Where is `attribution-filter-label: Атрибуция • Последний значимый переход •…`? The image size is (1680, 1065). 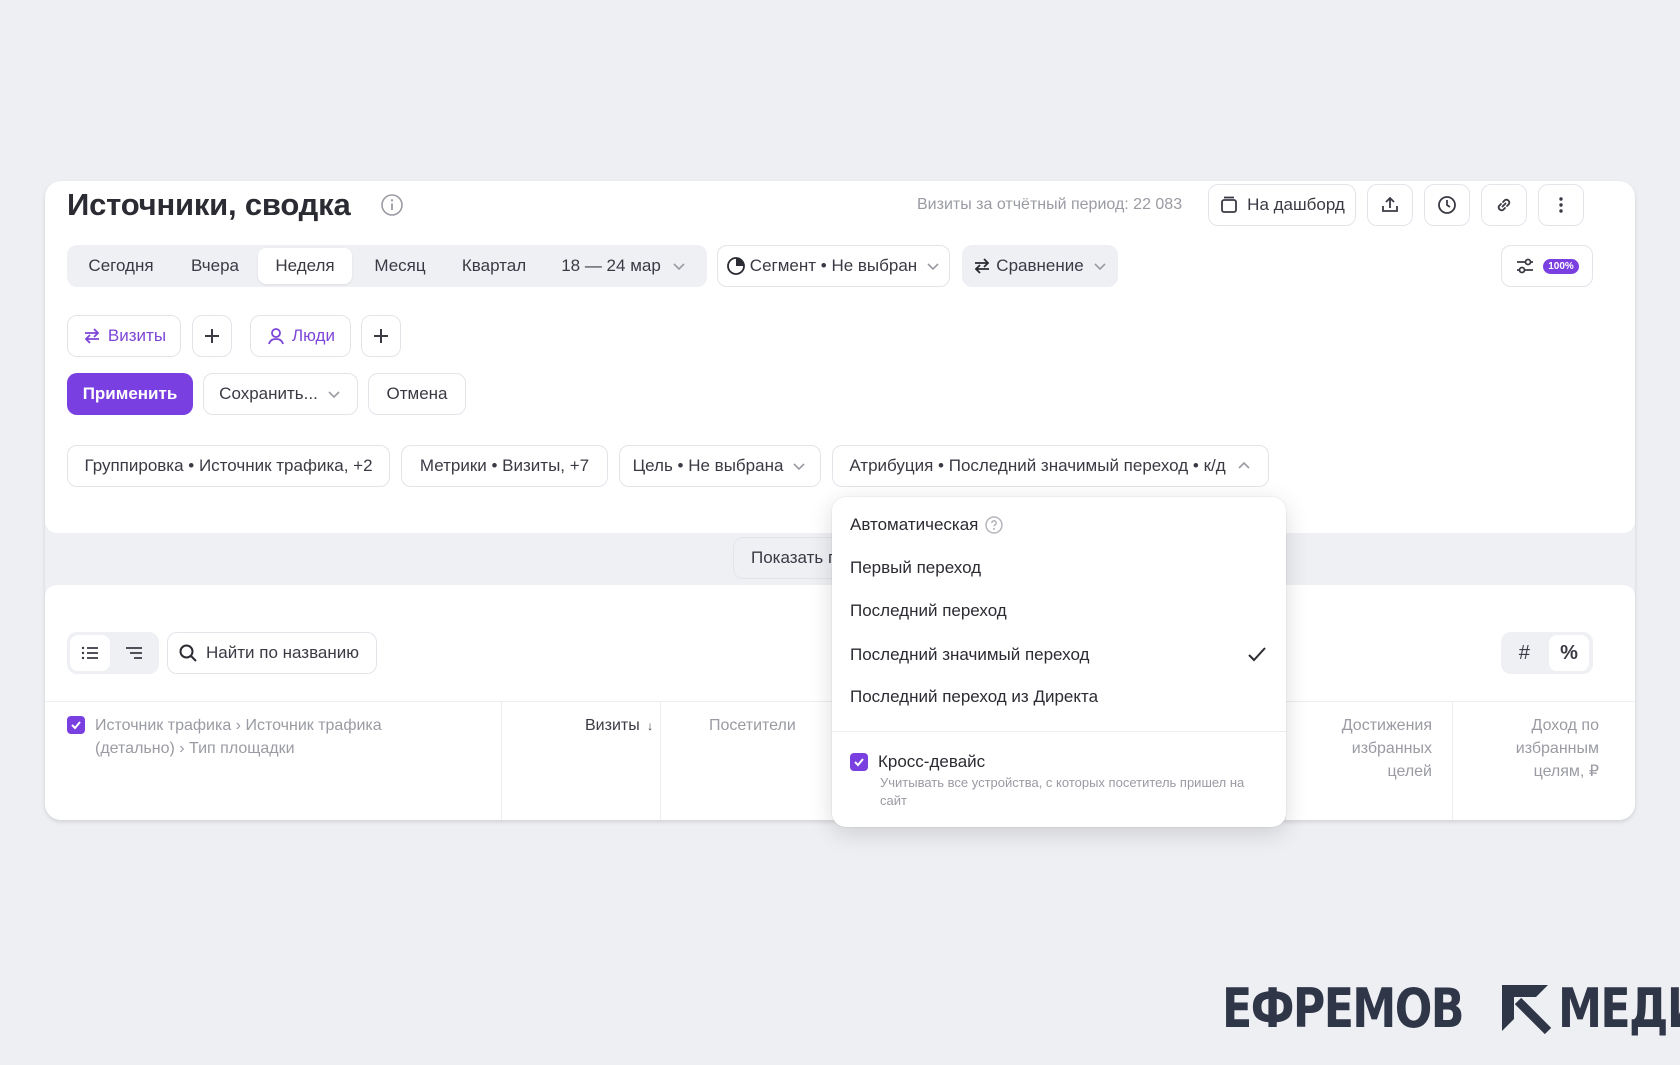 attribution-filter-label: Атрибуция • Последний значимый переход •… is located at coordinates (1037, 465).